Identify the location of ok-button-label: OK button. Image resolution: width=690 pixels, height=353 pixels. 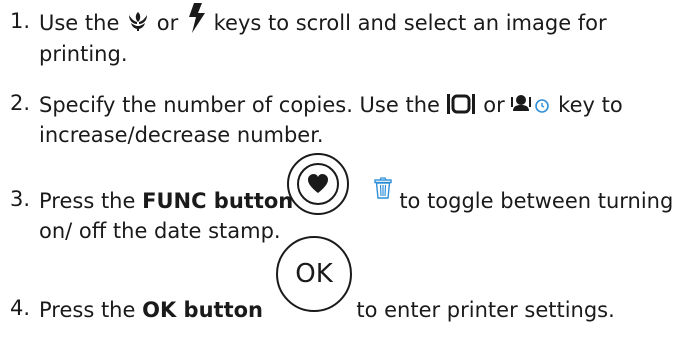
(202, 310).